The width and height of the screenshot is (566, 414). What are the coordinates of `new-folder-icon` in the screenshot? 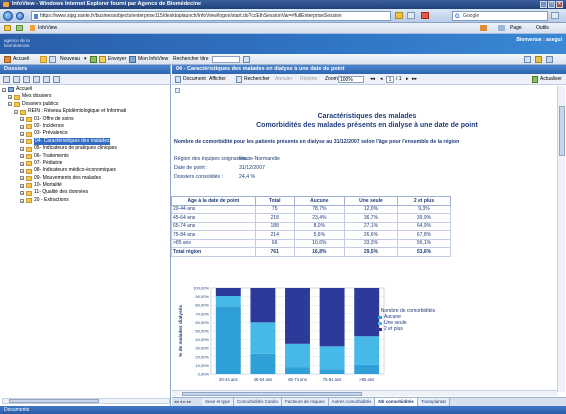 It's located at (46, 79).